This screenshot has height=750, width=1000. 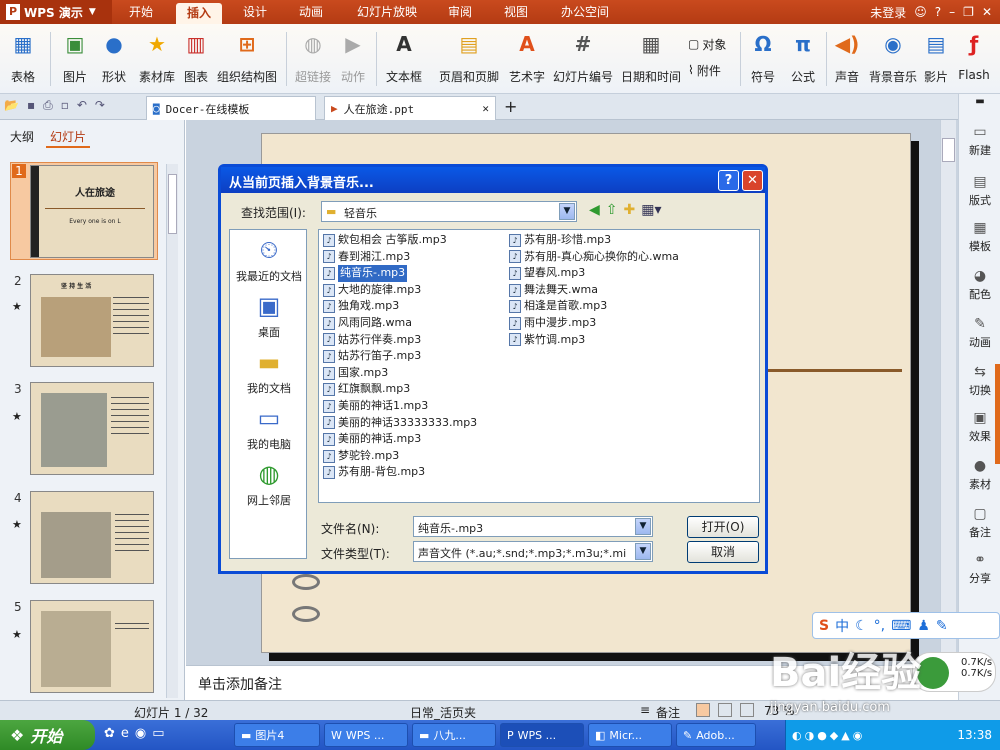 What do you see at coordinates (416, 373) in the screenshot?
I see `file-item: ♪ 国家.mp3` at bounding box center [416, 373].